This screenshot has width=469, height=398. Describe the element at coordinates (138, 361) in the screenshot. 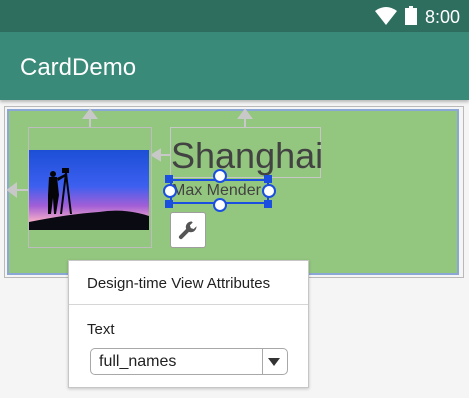

I see `select-value: full_names` at that location.